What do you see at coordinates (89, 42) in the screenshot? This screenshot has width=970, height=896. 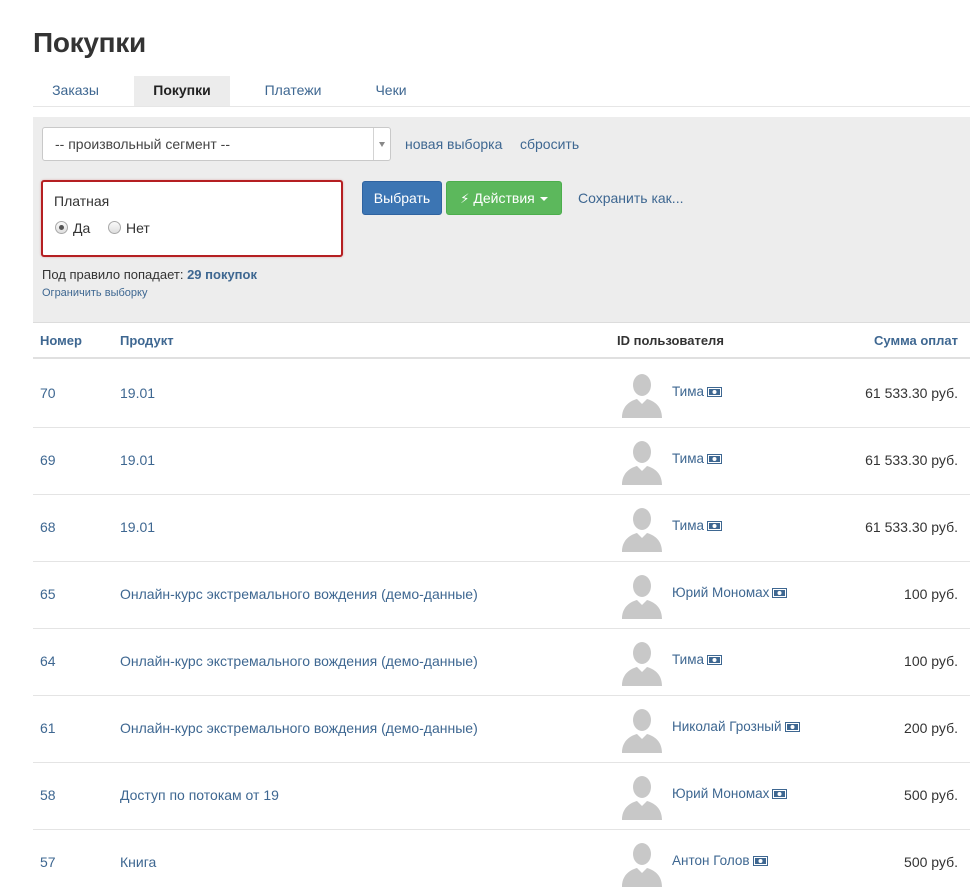 I see `page-title: Покупки` at bounding box center [89, 42].